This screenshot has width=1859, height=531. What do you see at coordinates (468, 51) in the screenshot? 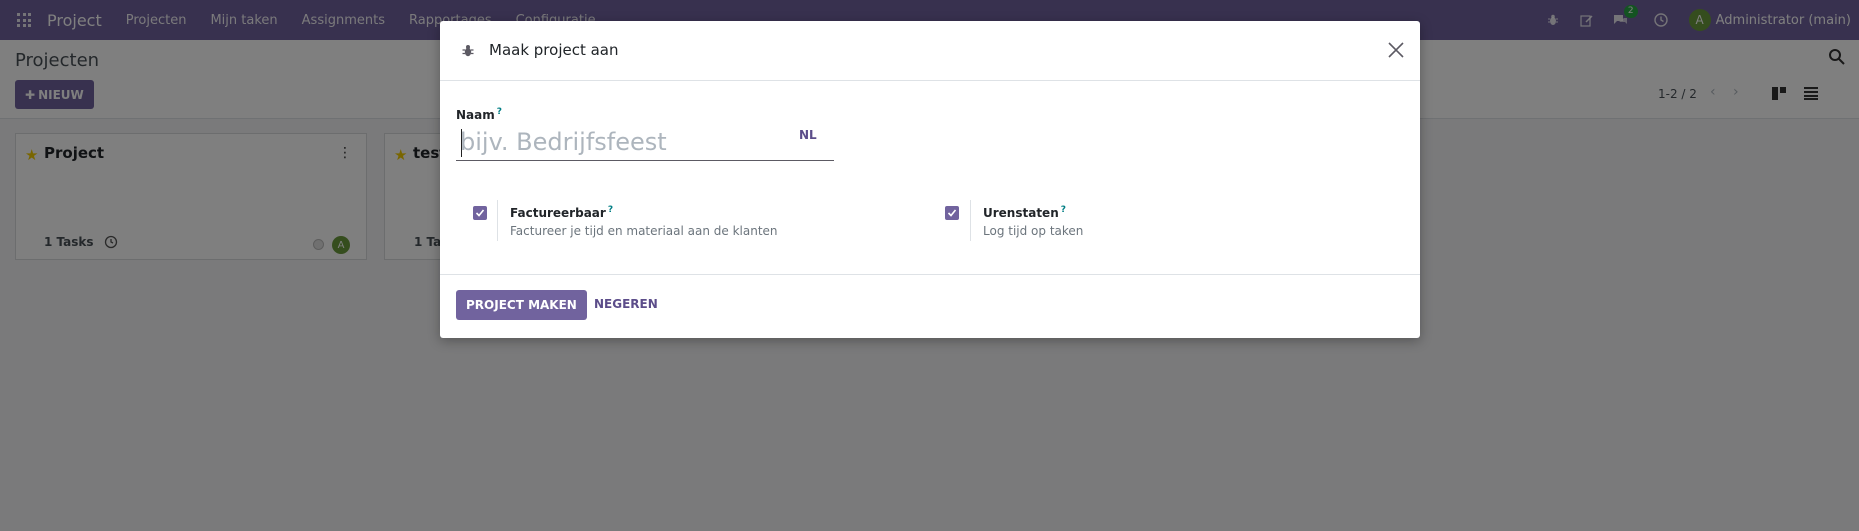
I see `bug-icon` at bounding box center [468, 51].